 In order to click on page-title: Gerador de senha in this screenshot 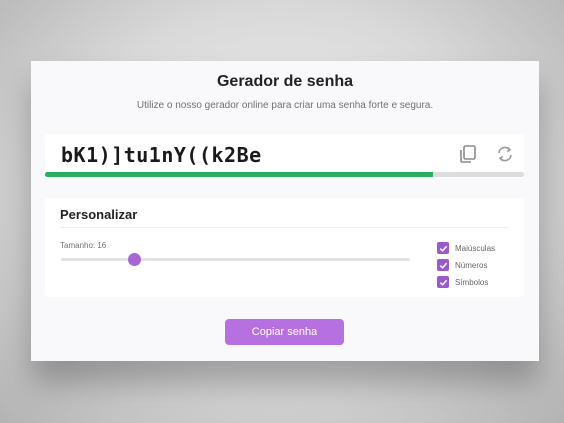, I will do `click(285, 81)`.